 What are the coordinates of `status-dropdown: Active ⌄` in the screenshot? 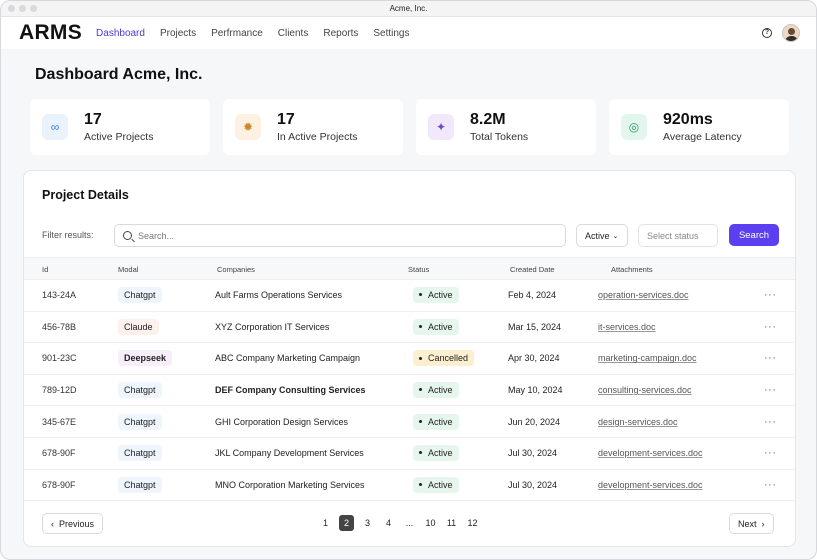 It's located at (602, 235).